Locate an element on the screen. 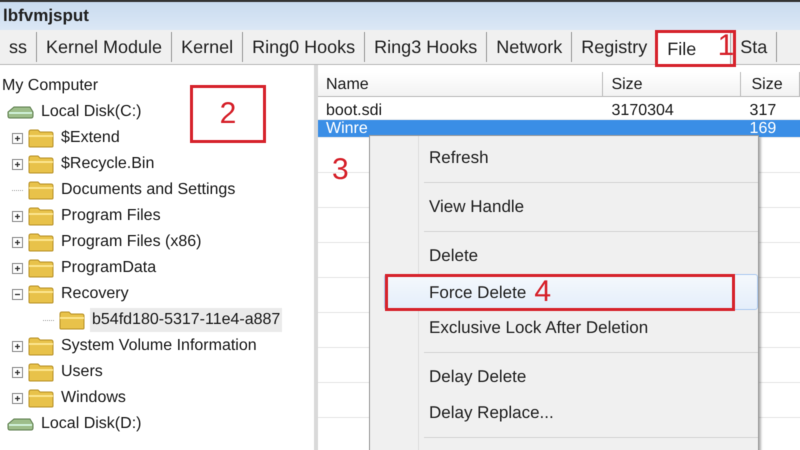 The height and width of the screenshot is (450, 800). tree-item: Program Files (x86) is located at coordinates (131, 242).